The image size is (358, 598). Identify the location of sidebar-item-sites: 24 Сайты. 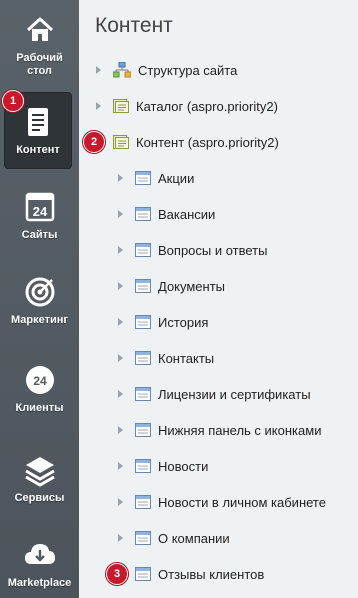
(39, 215).